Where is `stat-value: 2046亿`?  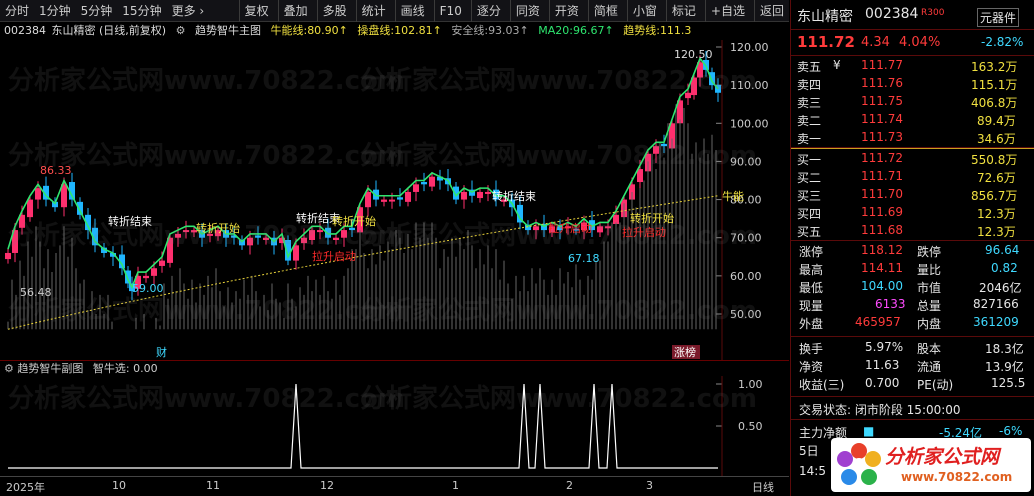 stat-value: 2046亿 is located at coordinates (1000, 288).